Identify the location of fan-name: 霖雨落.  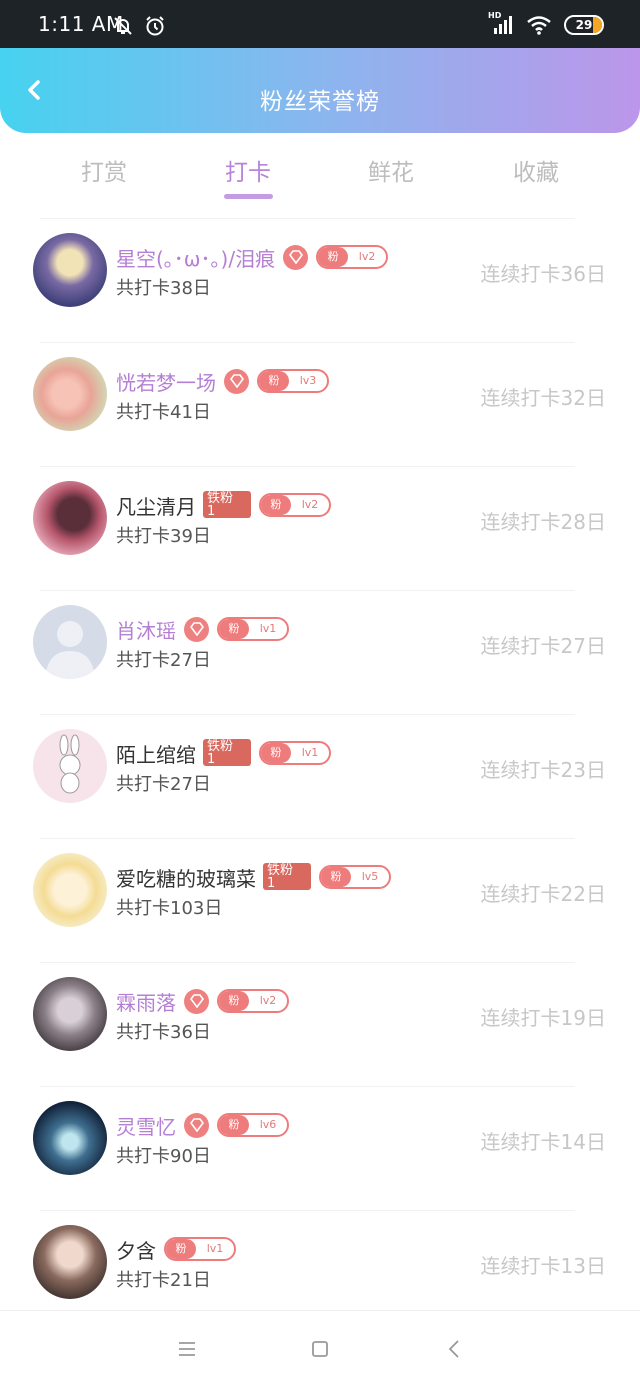
(146, 1001).